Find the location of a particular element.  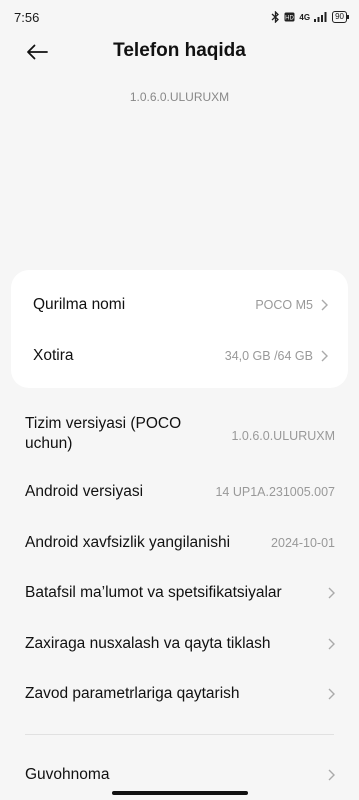

svg-text: HD is located at coordinates (290, 19).